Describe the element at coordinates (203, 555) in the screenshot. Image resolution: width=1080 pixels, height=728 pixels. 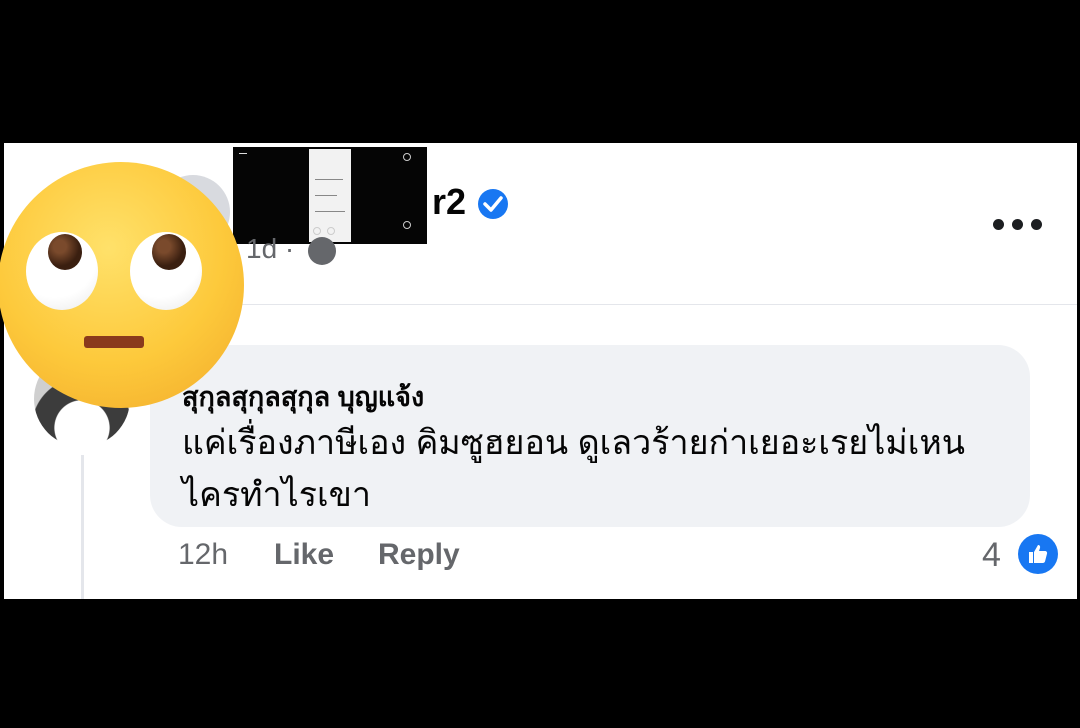
I see `comment-timestamp: 12h` at that location.